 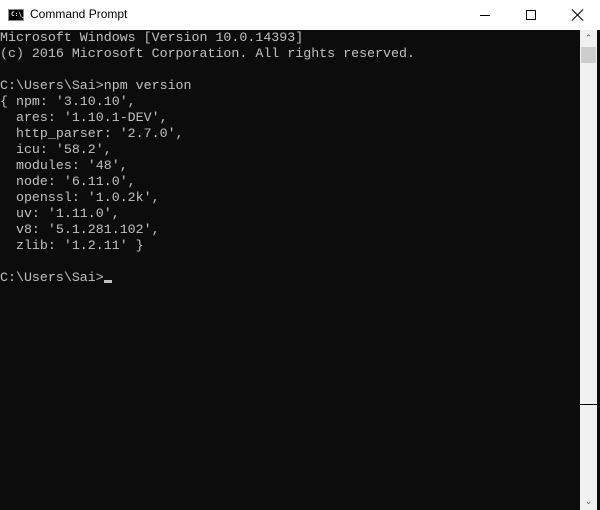 What do you see at coordinates (300, 15) in the screenshot?
I see `title-bar: C:\_ Command Prompt` at bounding box center [300, 15].